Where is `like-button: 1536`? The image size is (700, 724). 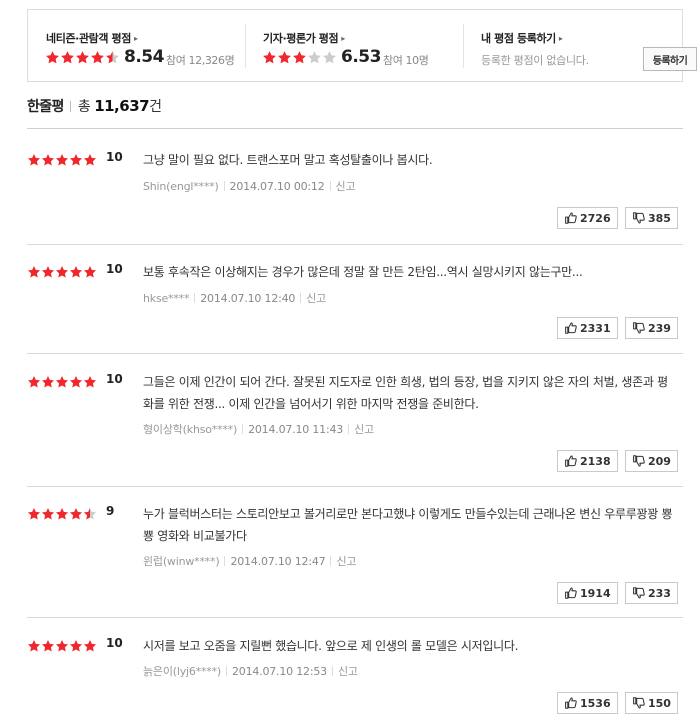 like-button: 1536 is located at coordinates (587, 703).